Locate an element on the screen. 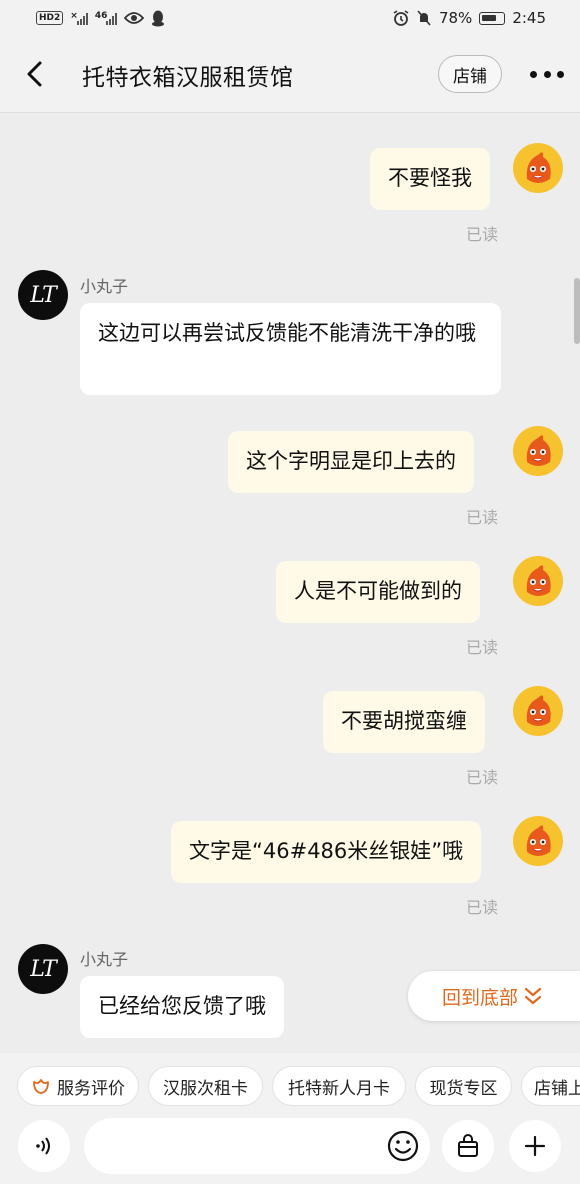  quick-action-new-arrivals: 店铺上新 is located at coordinates (550, 1086).